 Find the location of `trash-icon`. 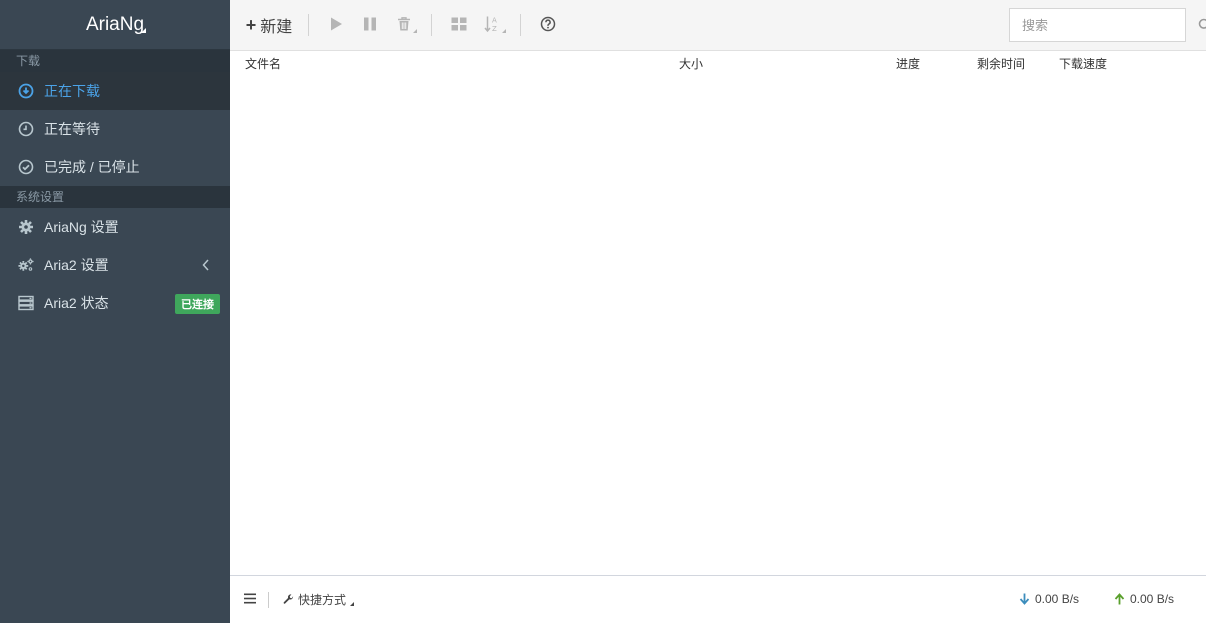

trash-icon is located at coordinates (404, 25).